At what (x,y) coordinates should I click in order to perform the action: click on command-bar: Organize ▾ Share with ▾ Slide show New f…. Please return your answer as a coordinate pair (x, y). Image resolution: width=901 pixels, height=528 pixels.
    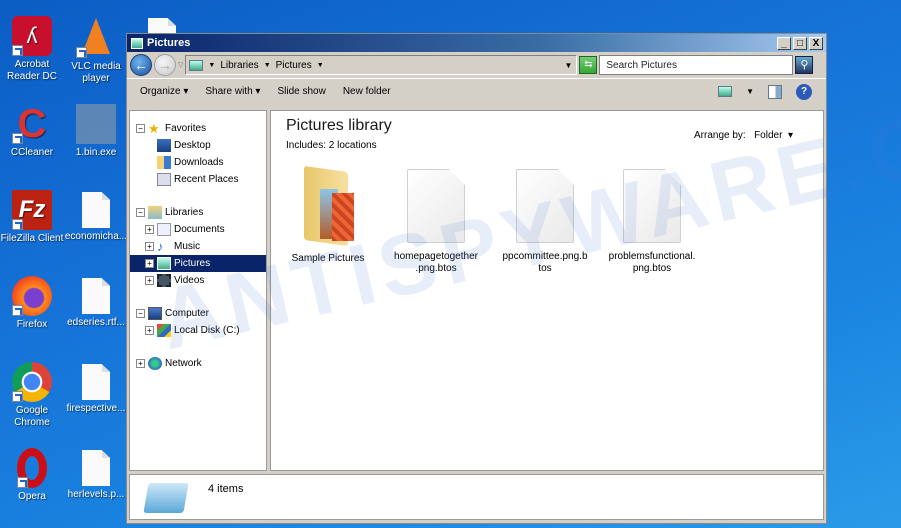
    Looking at the image, I should click on (476, 91).